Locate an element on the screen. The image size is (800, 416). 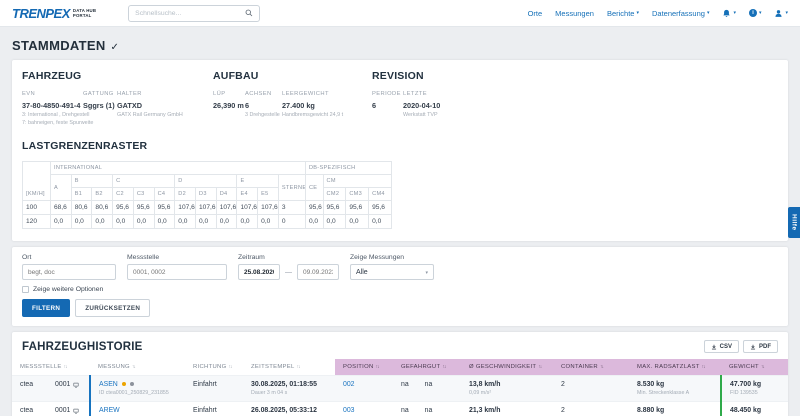
filter-ort: Ort is located at coordinates (69, 267).